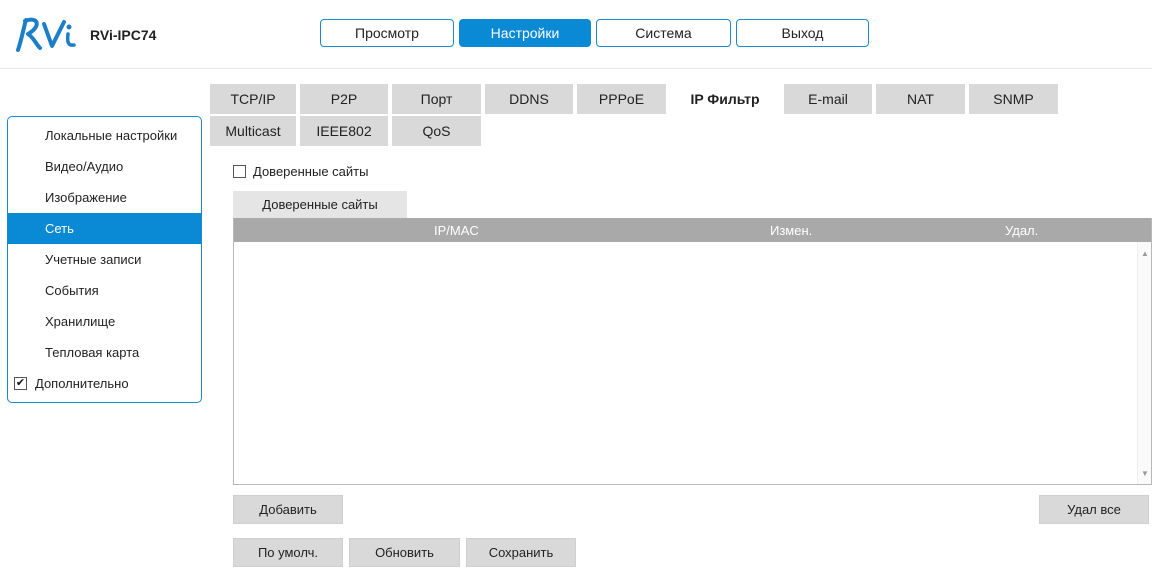 This screenshot has height=569, width=1152. Describe the element at coordinates (1144, 363) in the screenshot. I see `table-scrollbar: ▲ ▼` at that location.